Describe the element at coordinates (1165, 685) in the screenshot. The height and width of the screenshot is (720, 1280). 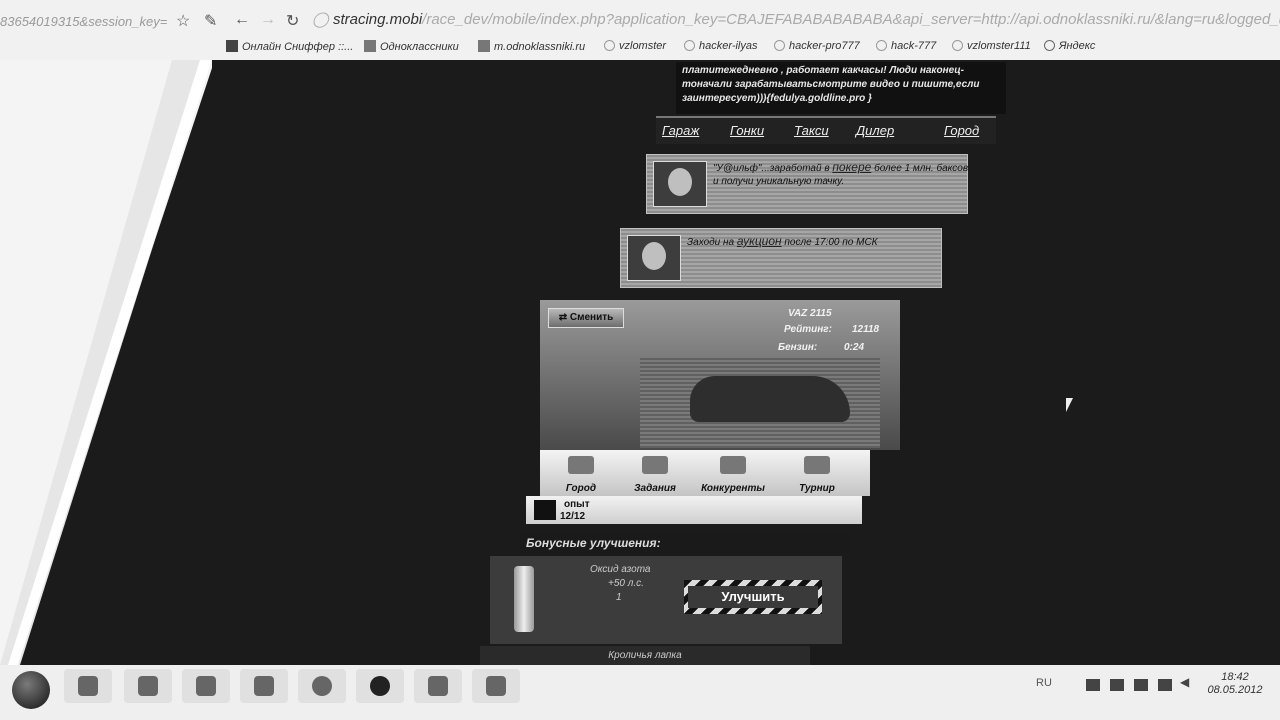
I see `network-icon` at that location.